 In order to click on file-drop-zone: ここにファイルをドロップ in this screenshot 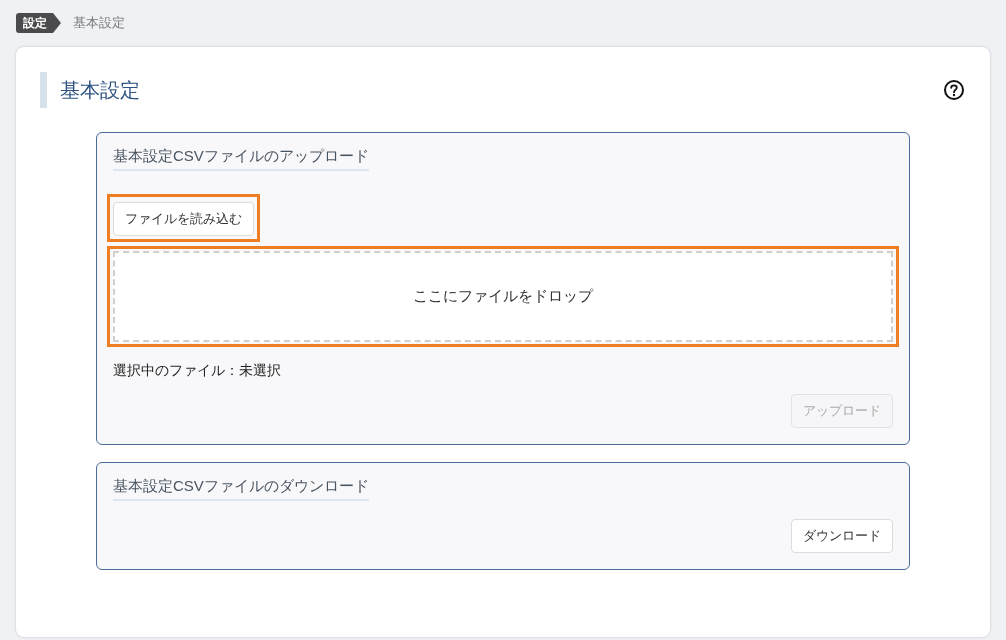, I will do `click(503, 296)`.